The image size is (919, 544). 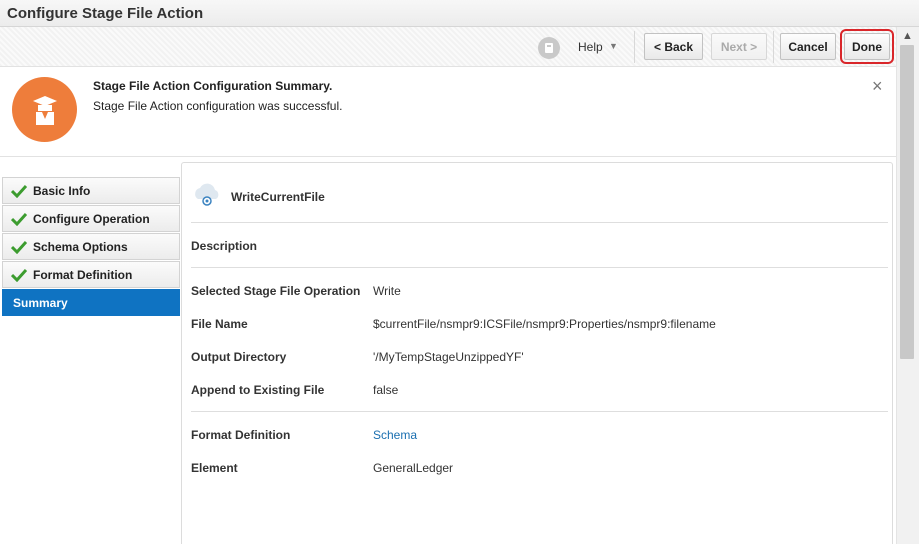 What do you see at coordinates (739, 46) in the screenshot?
I see `next-button: Next >` at bounding box center [739, 46].